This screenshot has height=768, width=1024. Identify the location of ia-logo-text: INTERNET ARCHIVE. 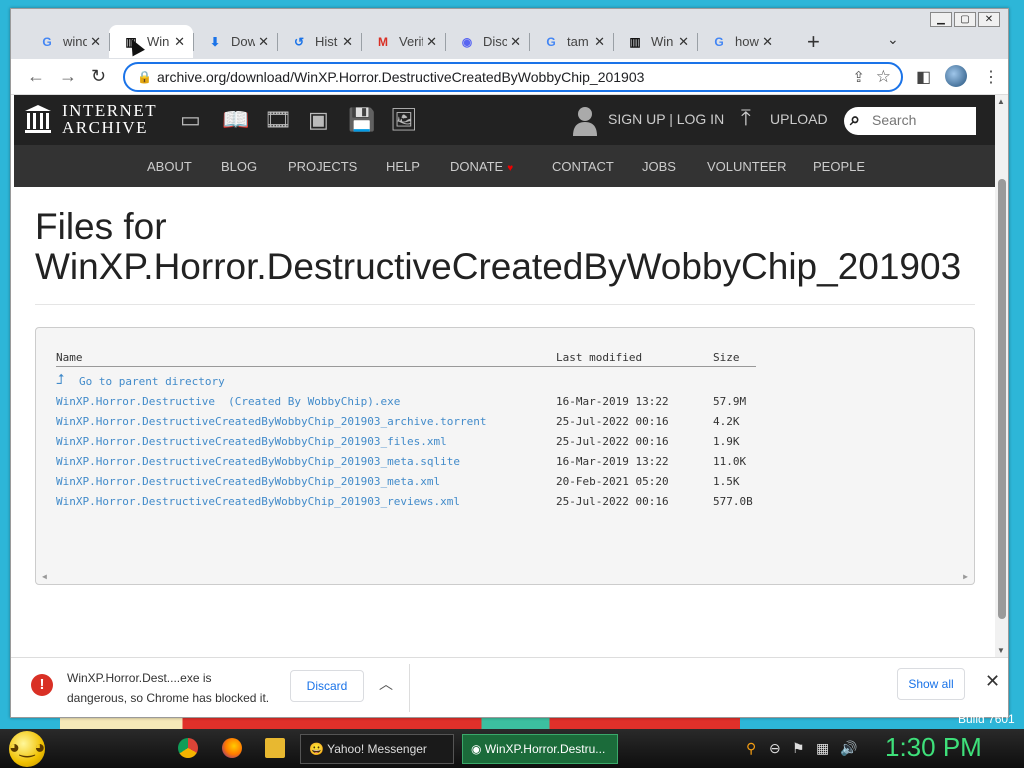
(109, 119).